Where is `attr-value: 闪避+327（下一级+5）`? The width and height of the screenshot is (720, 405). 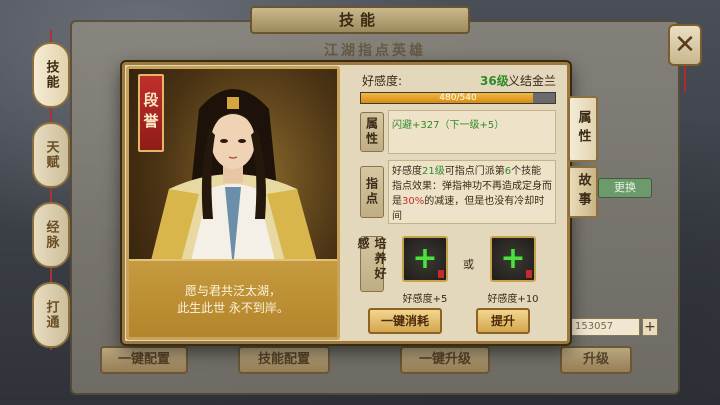
attr-value: 闪避+327（下一级+5） is located at coordinates (448, 125).